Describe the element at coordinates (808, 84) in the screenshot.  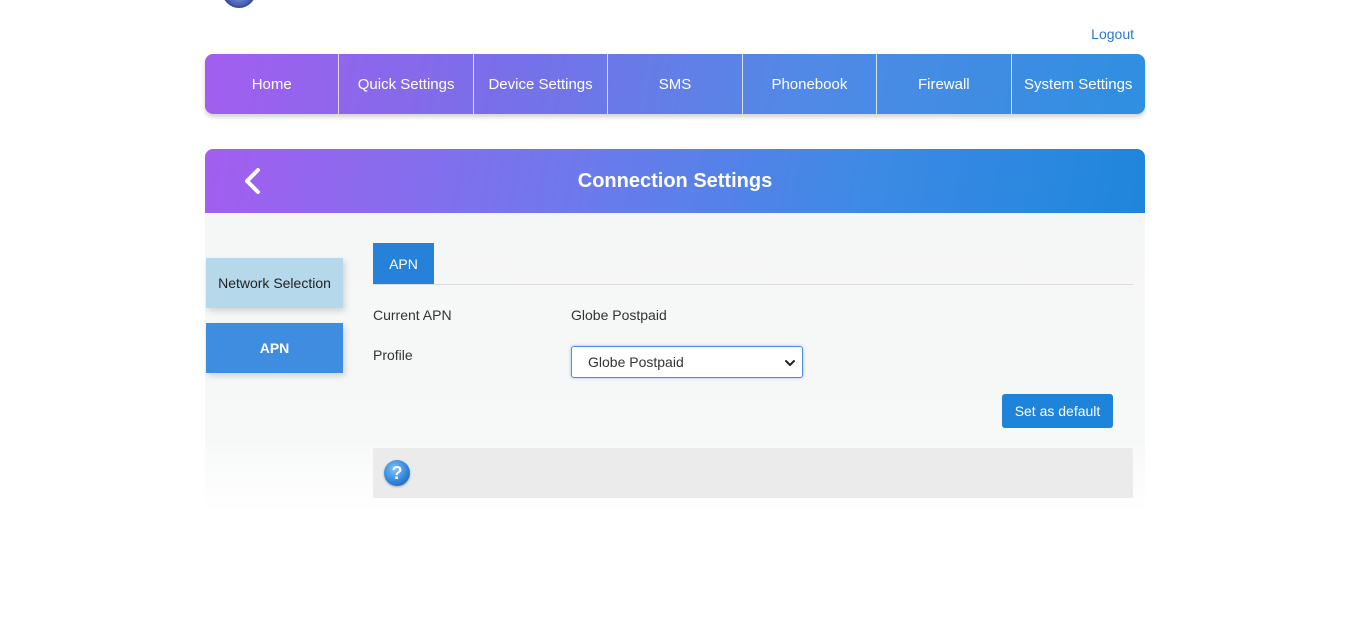
I see `nav-item-phonebook: Phonebook` at that location.